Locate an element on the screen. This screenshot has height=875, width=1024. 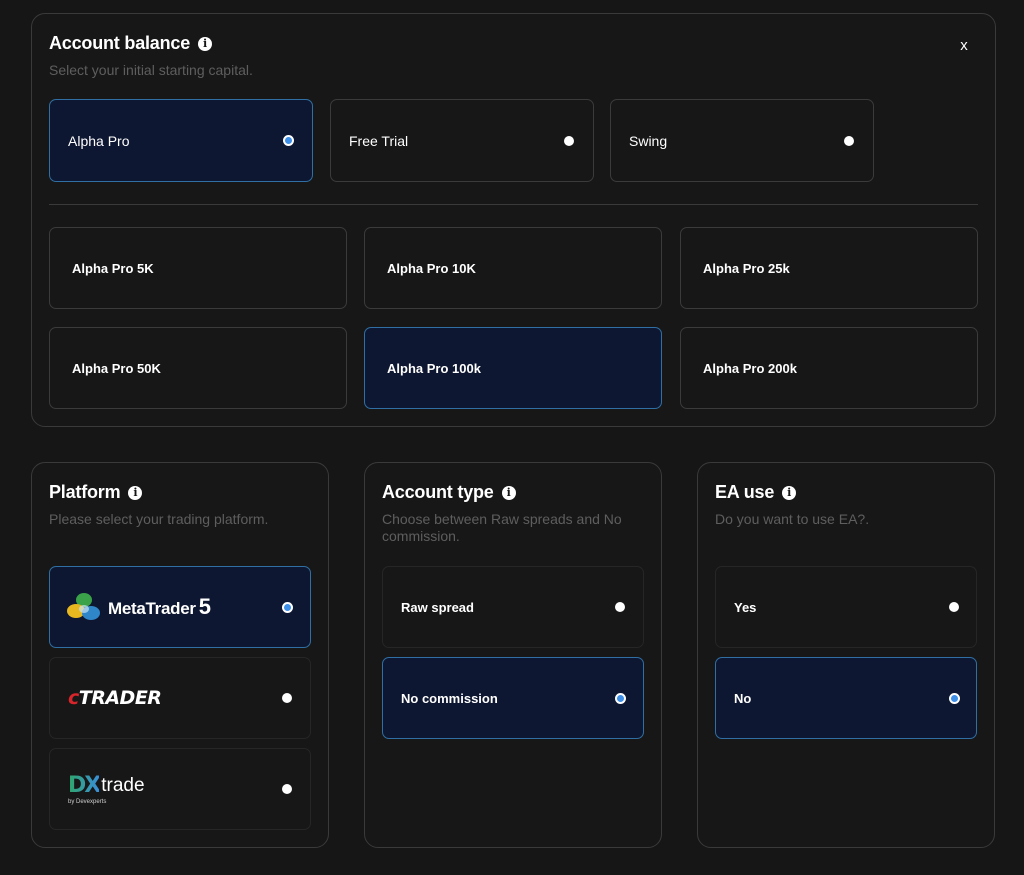
metatrader-version: 5 is located at coordinates (204, 606).